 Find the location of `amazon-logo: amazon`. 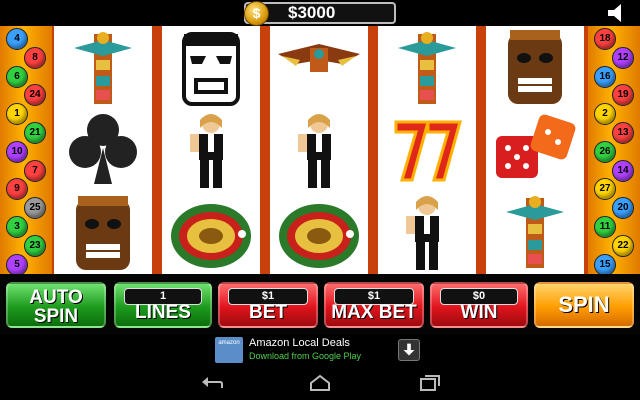

amazon-logo: amazon is located at coordinates (229, 350).